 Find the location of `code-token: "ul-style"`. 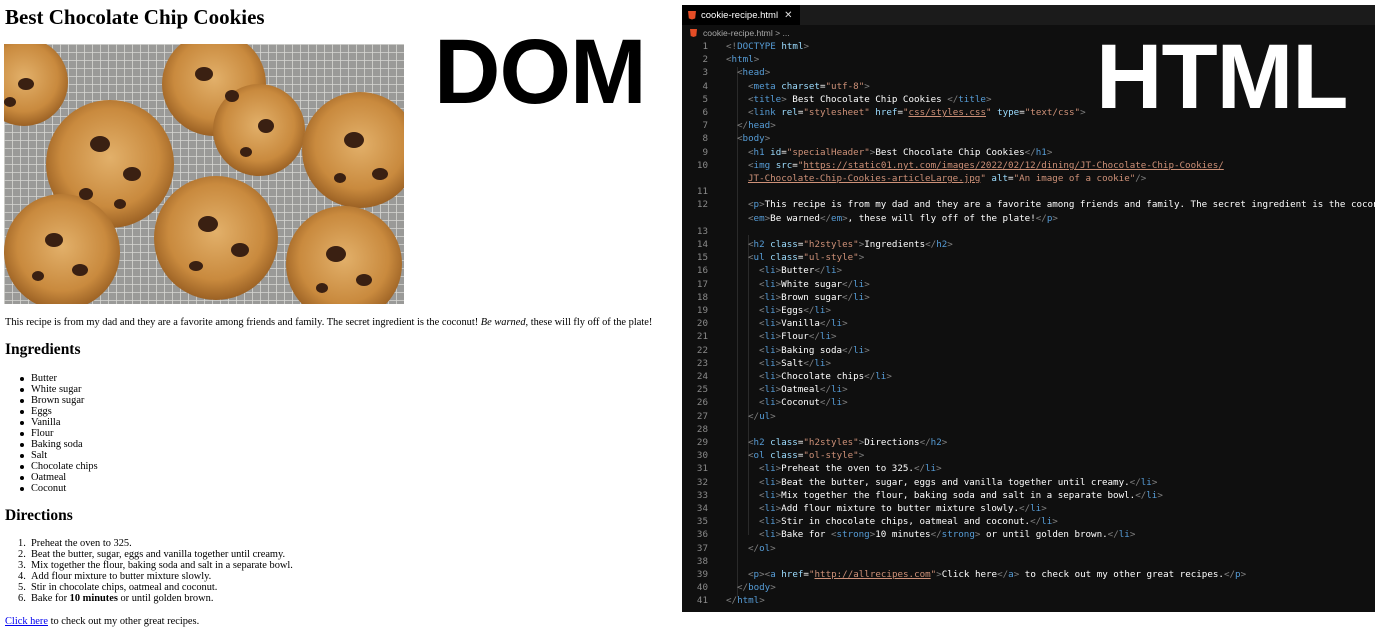

code-token: "ul-style" is located at coordinates (831, 258).